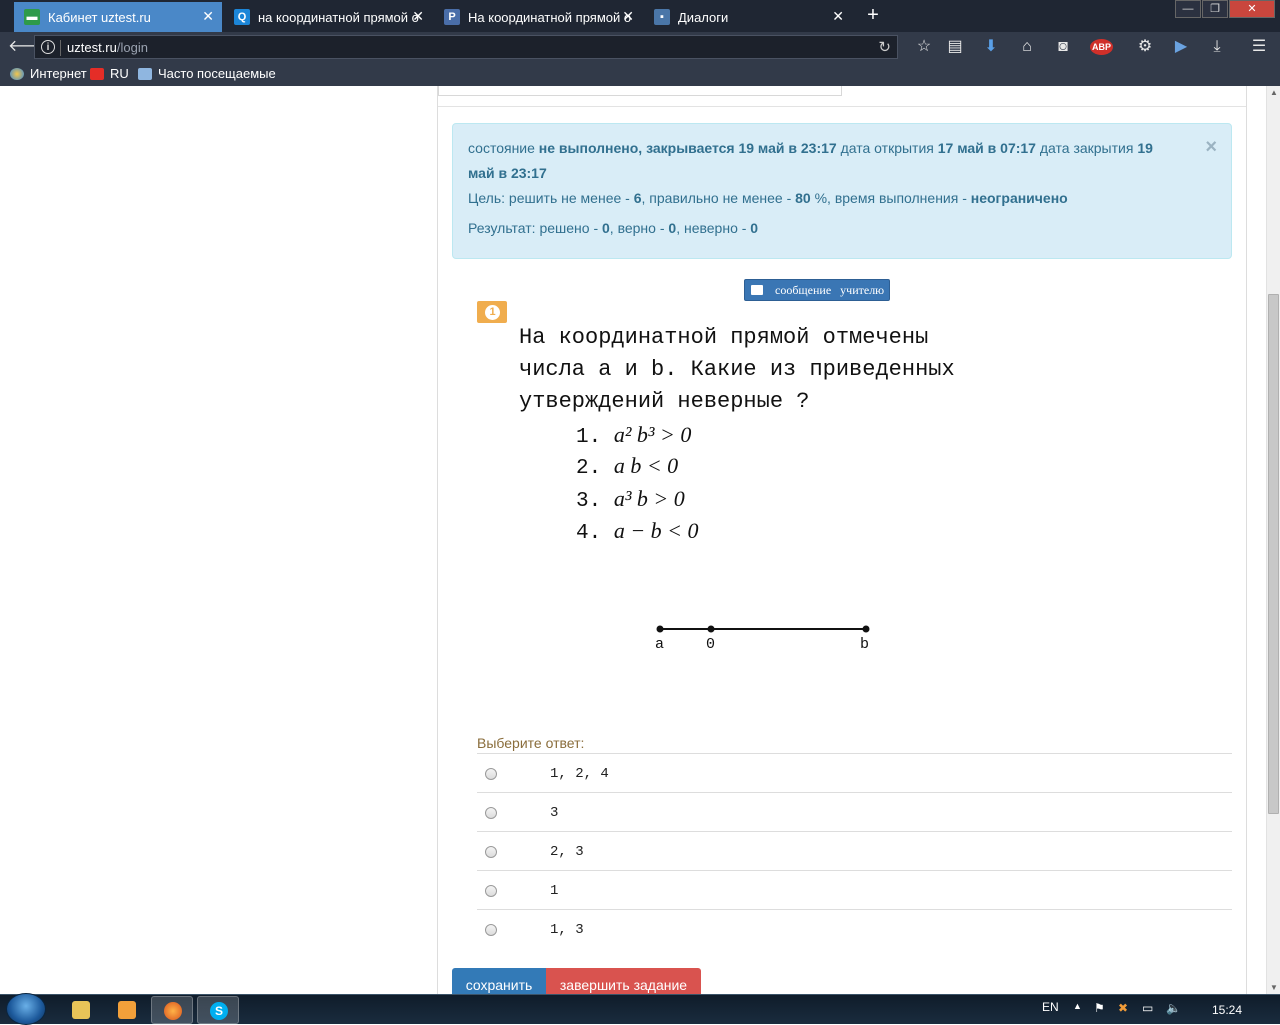 The image size is (1280, 1025). I want to click on start-button, so click(26, 1009).